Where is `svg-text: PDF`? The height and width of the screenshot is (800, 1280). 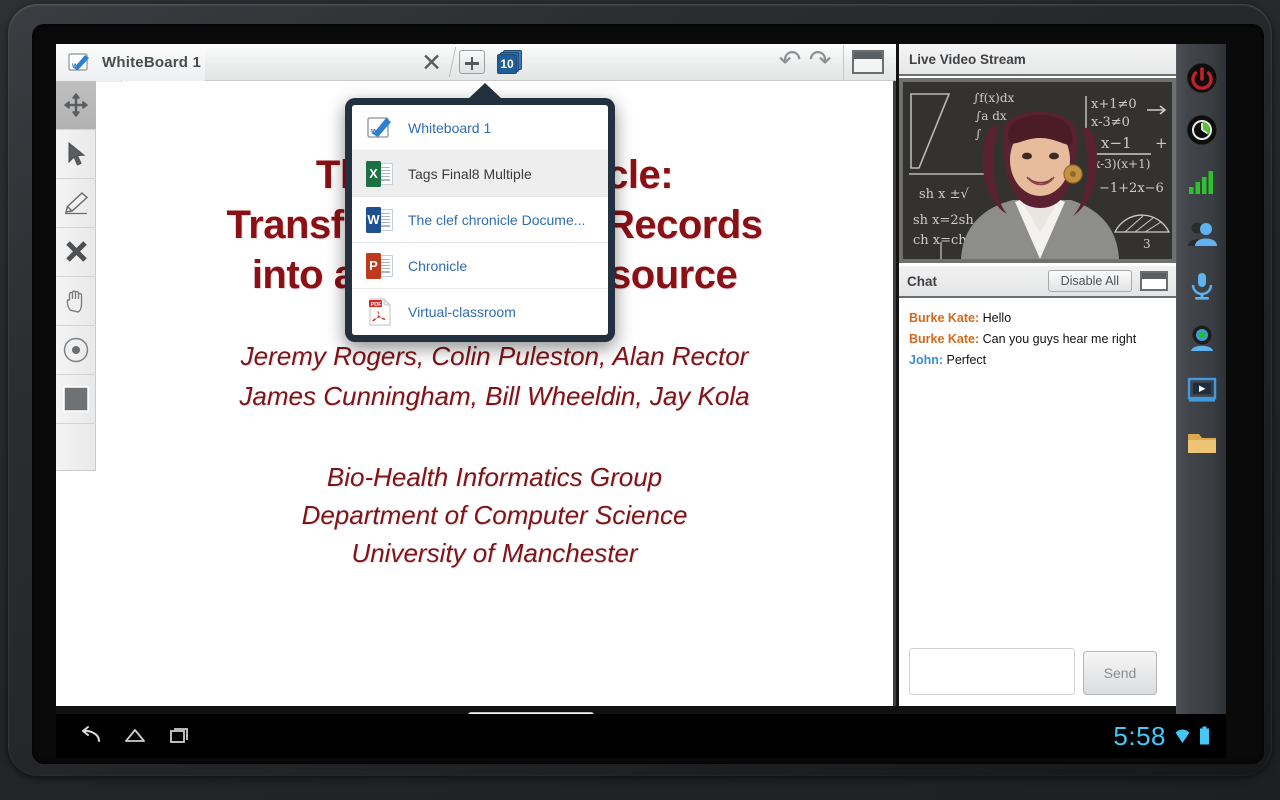 svg-text: PDF is located at coordinates (376, 305).